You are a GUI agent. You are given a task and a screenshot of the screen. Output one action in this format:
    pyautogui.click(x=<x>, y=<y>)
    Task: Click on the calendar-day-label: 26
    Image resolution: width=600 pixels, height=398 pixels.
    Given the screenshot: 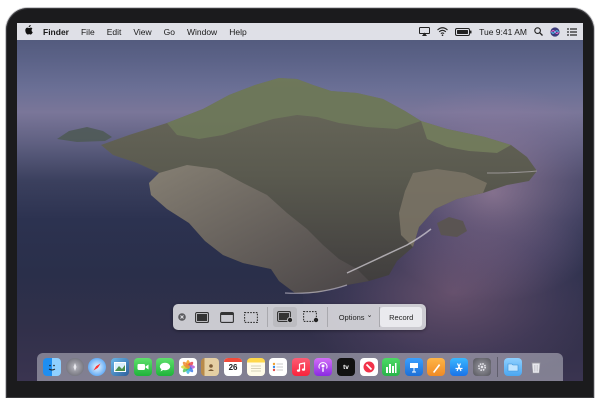 What is the action you would take?
    pyautogui.click(x=233, y=367)
    